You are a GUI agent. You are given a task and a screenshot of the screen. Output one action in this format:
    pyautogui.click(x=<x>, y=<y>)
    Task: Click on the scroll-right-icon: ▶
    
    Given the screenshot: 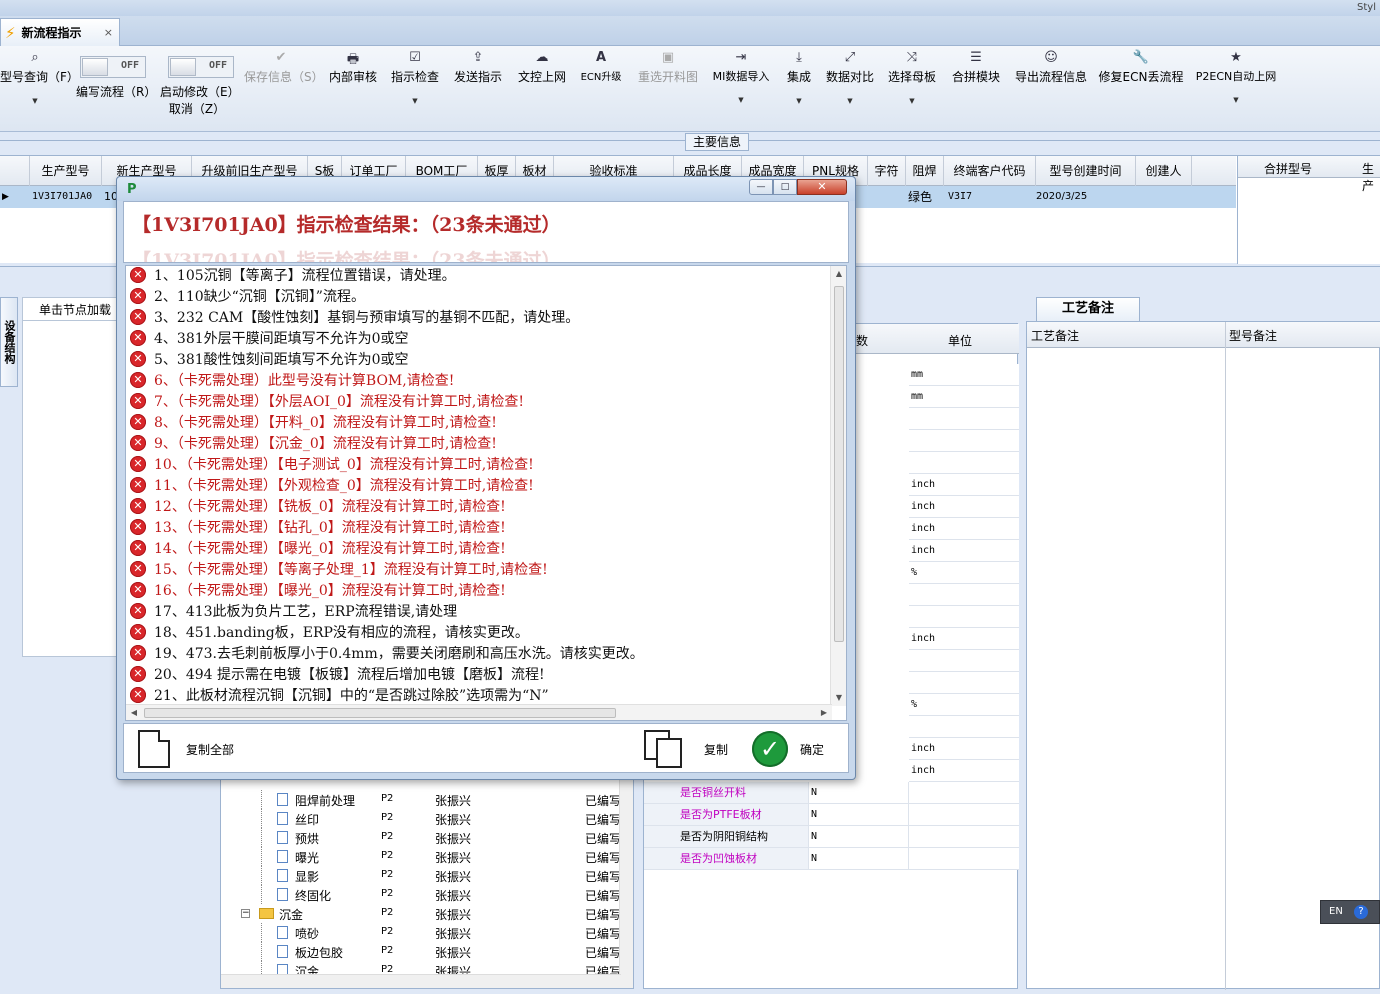 What is the action you would take?
    pyautogui.click(x=824, y=712)
    